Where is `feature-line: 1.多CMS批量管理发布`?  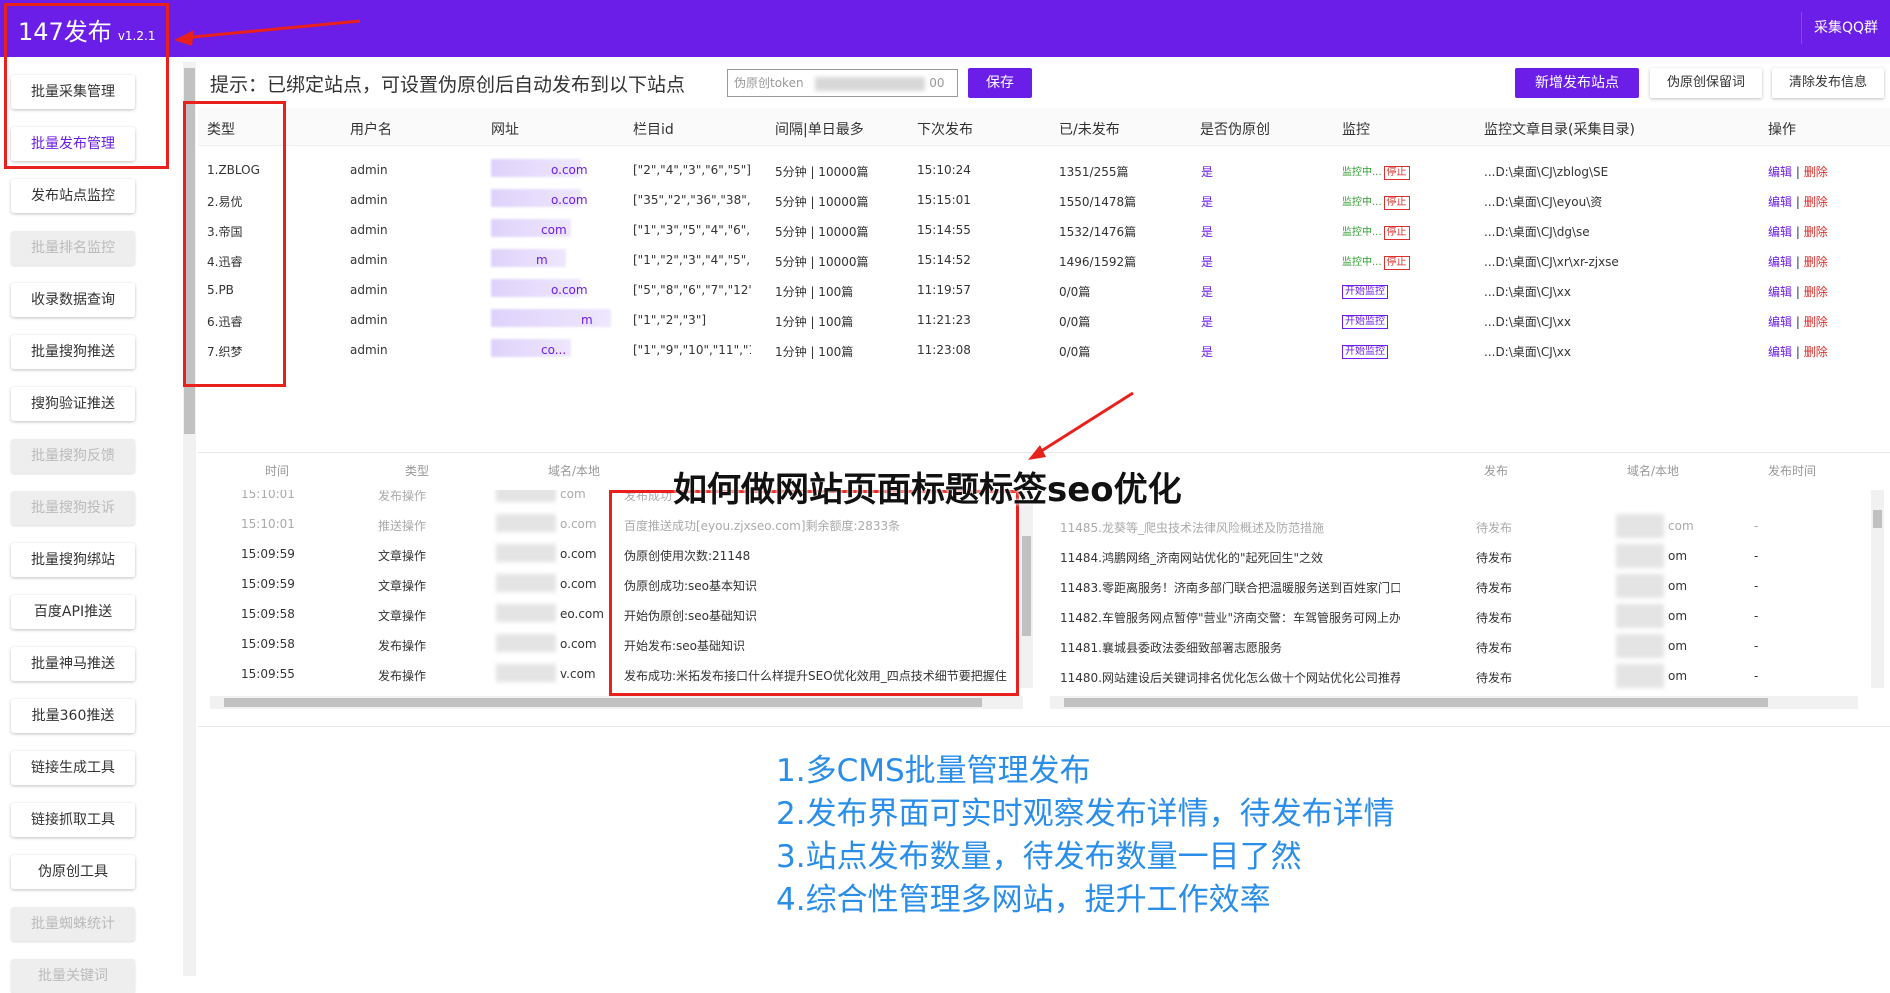
feature-line: 1.多CMS批量管理发布 is located at coordinates (933, 771).